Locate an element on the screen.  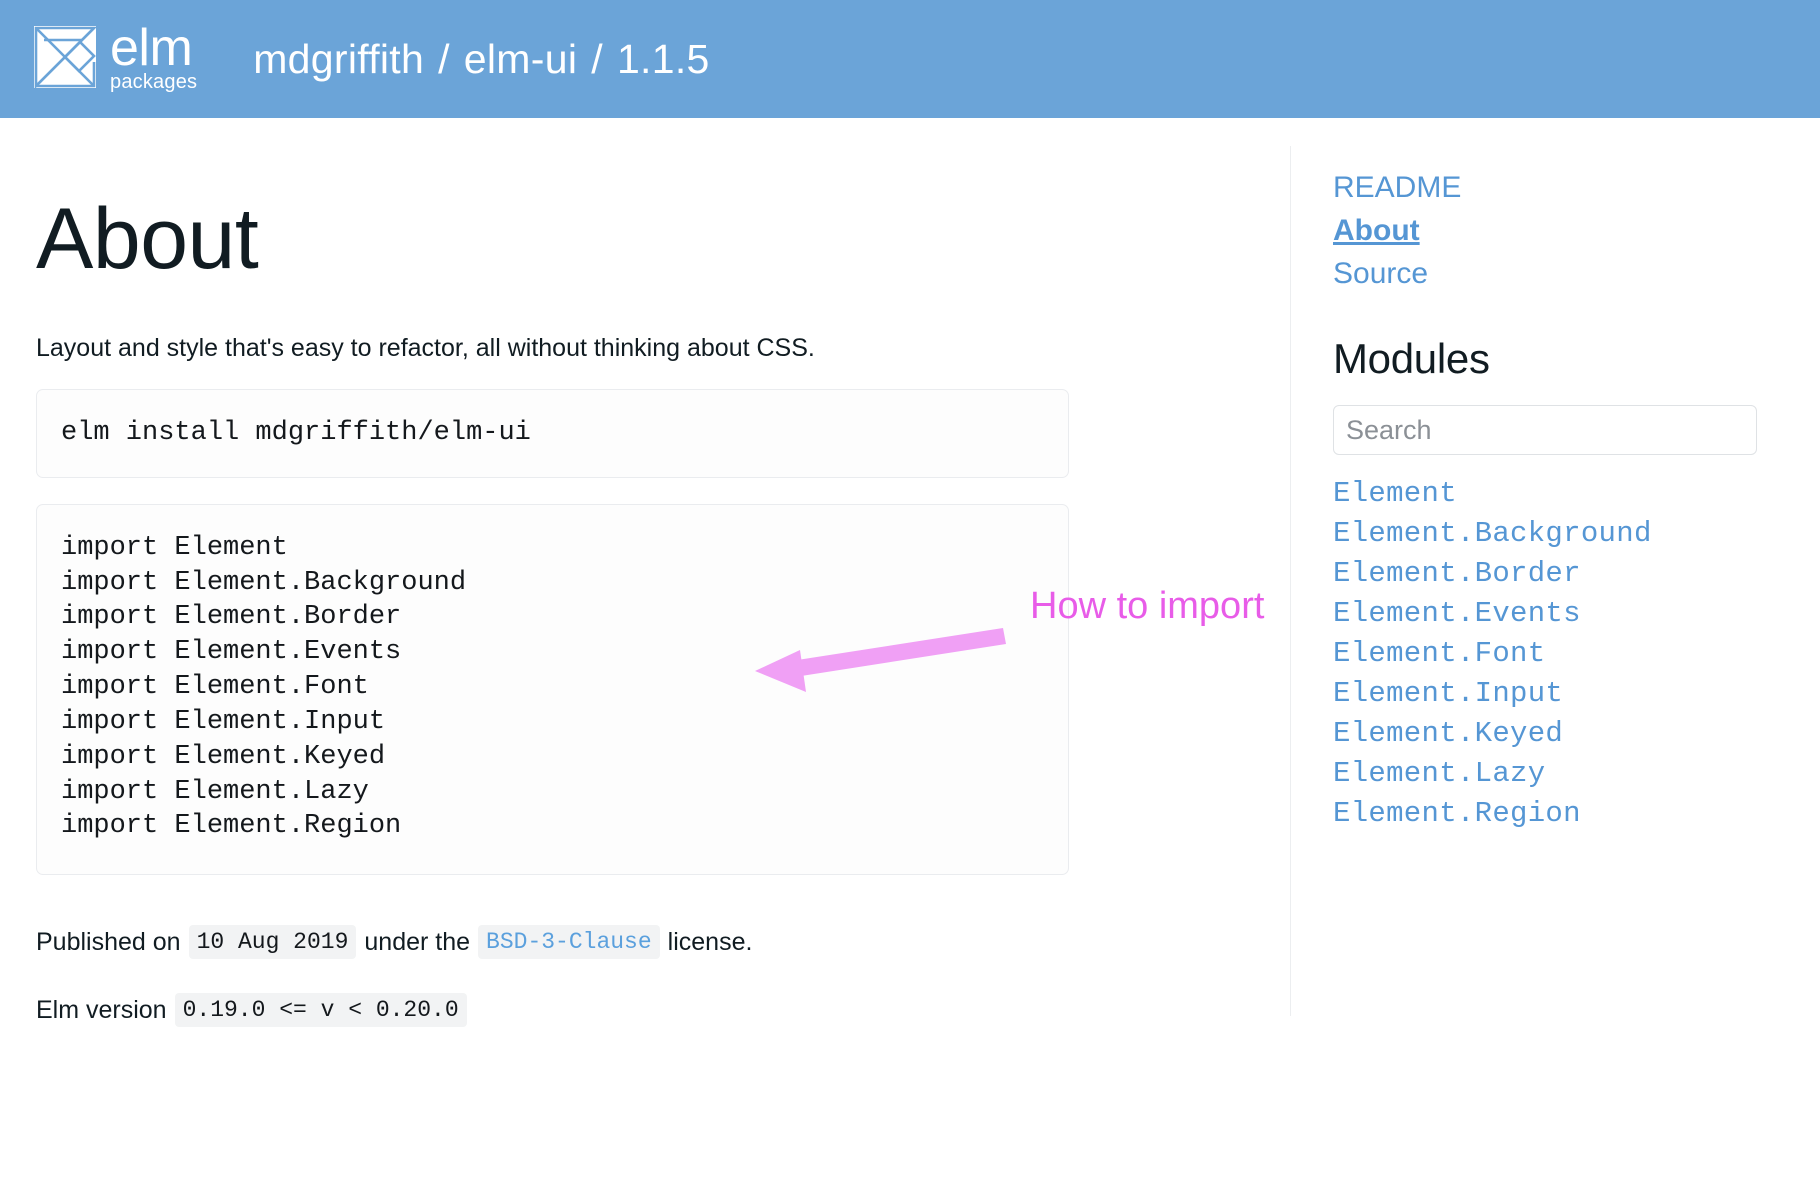
license-link: BSD-3-Clause is located at coordinates (569, 942).